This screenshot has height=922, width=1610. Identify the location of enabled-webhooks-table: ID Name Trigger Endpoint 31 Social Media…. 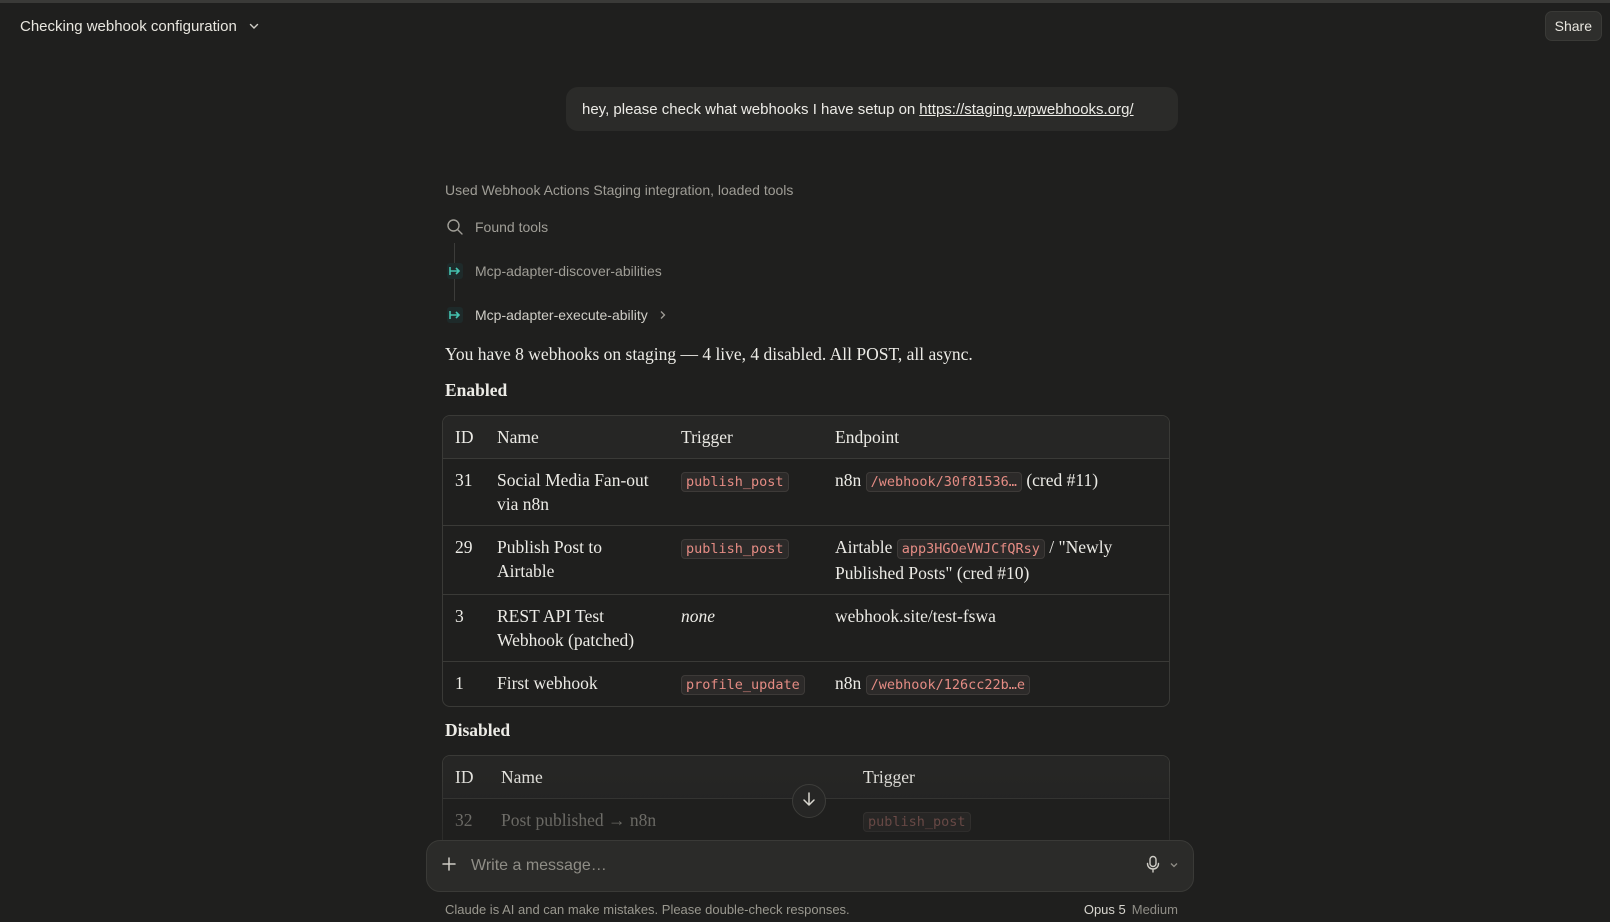
(806, 561).